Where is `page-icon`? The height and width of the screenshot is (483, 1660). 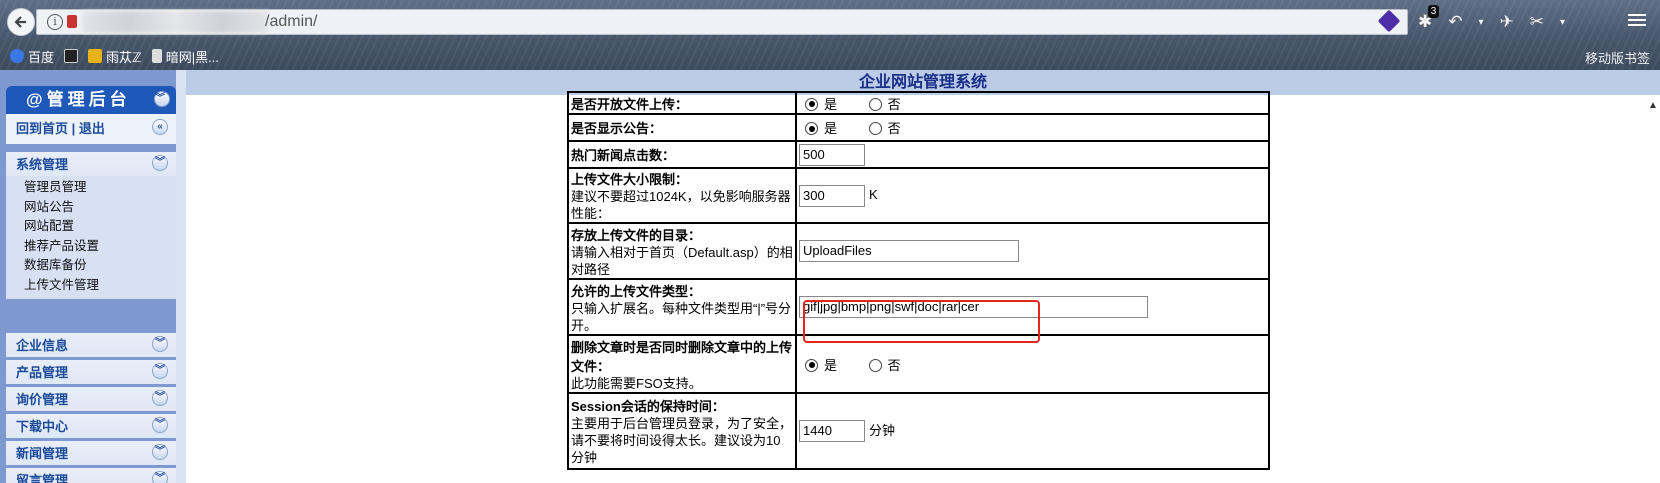
page-icon is located at coordinates (156, 56).